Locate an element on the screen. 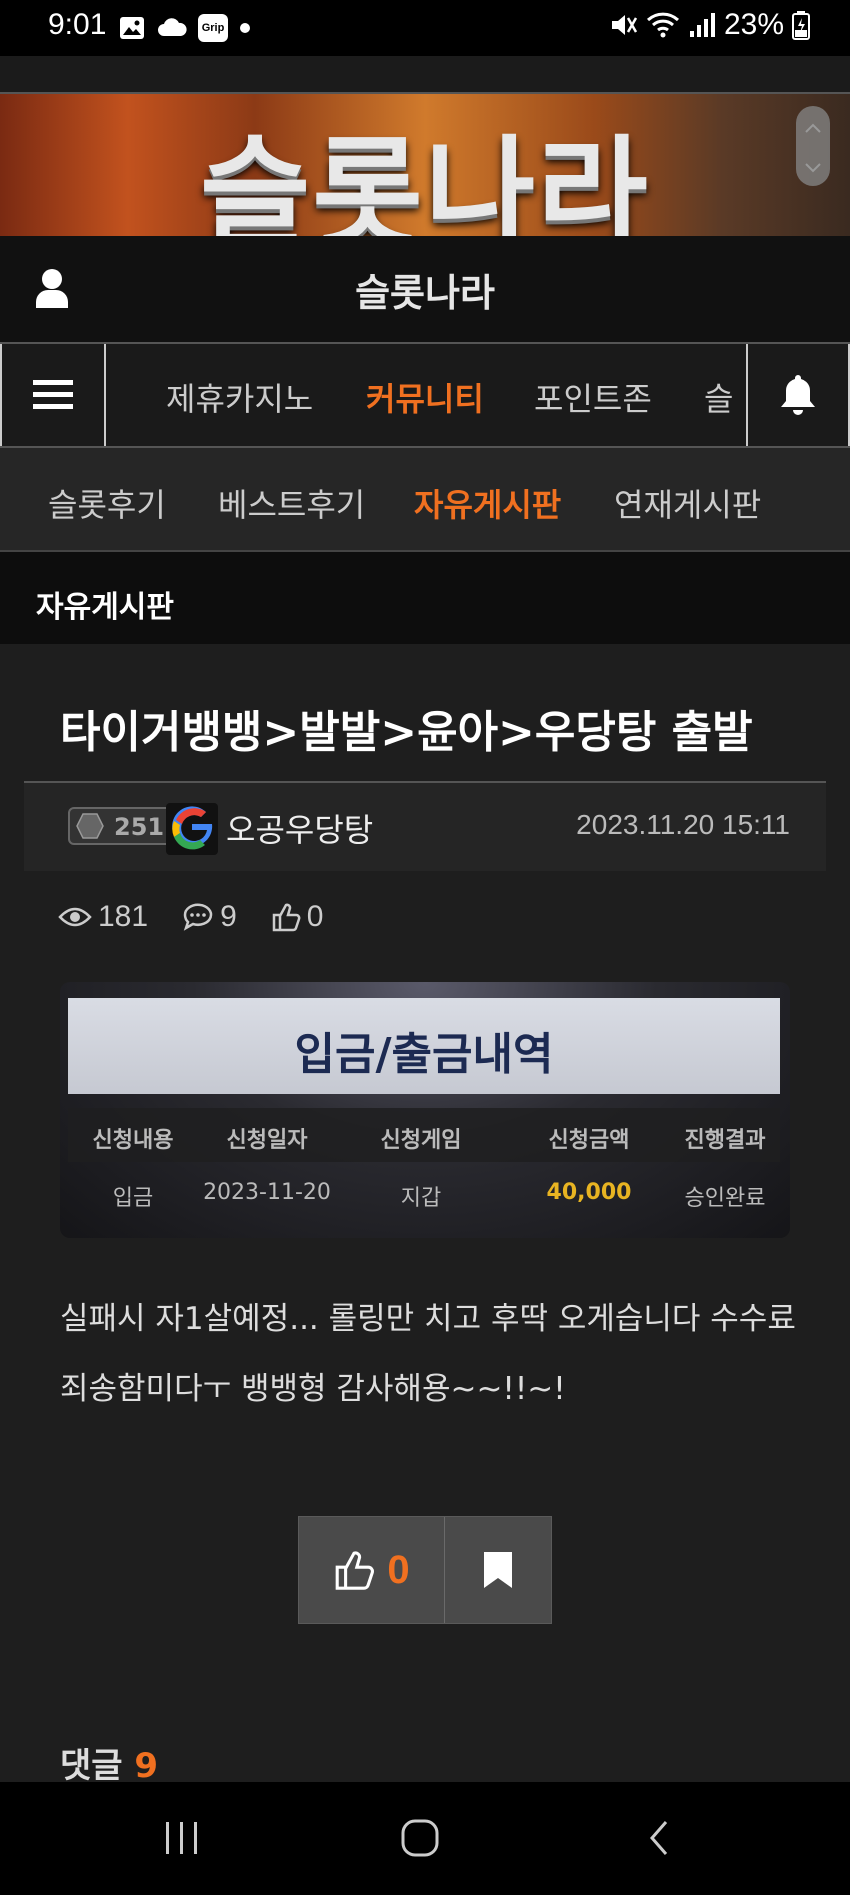  wifi-icon is located at coordinates (662, 25).